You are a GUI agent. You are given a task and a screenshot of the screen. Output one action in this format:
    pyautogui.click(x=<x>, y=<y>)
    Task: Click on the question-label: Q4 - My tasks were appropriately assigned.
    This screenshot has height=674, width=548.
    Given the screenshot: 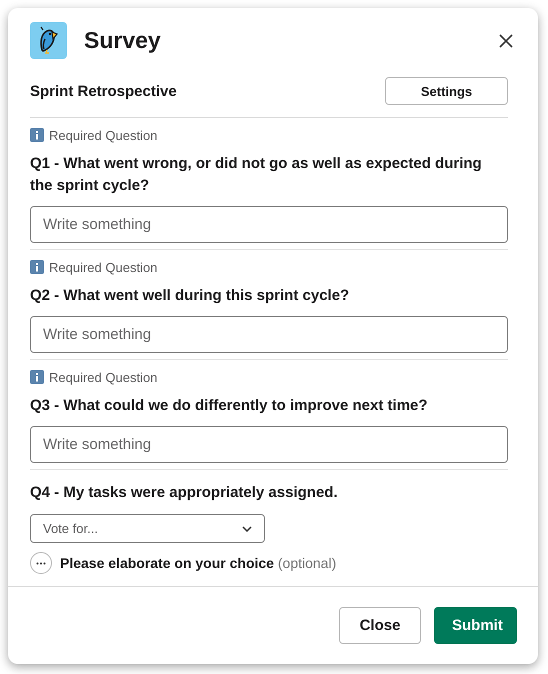 What is the action you would take?
    pyautogui.click(x=184, y=493)
    